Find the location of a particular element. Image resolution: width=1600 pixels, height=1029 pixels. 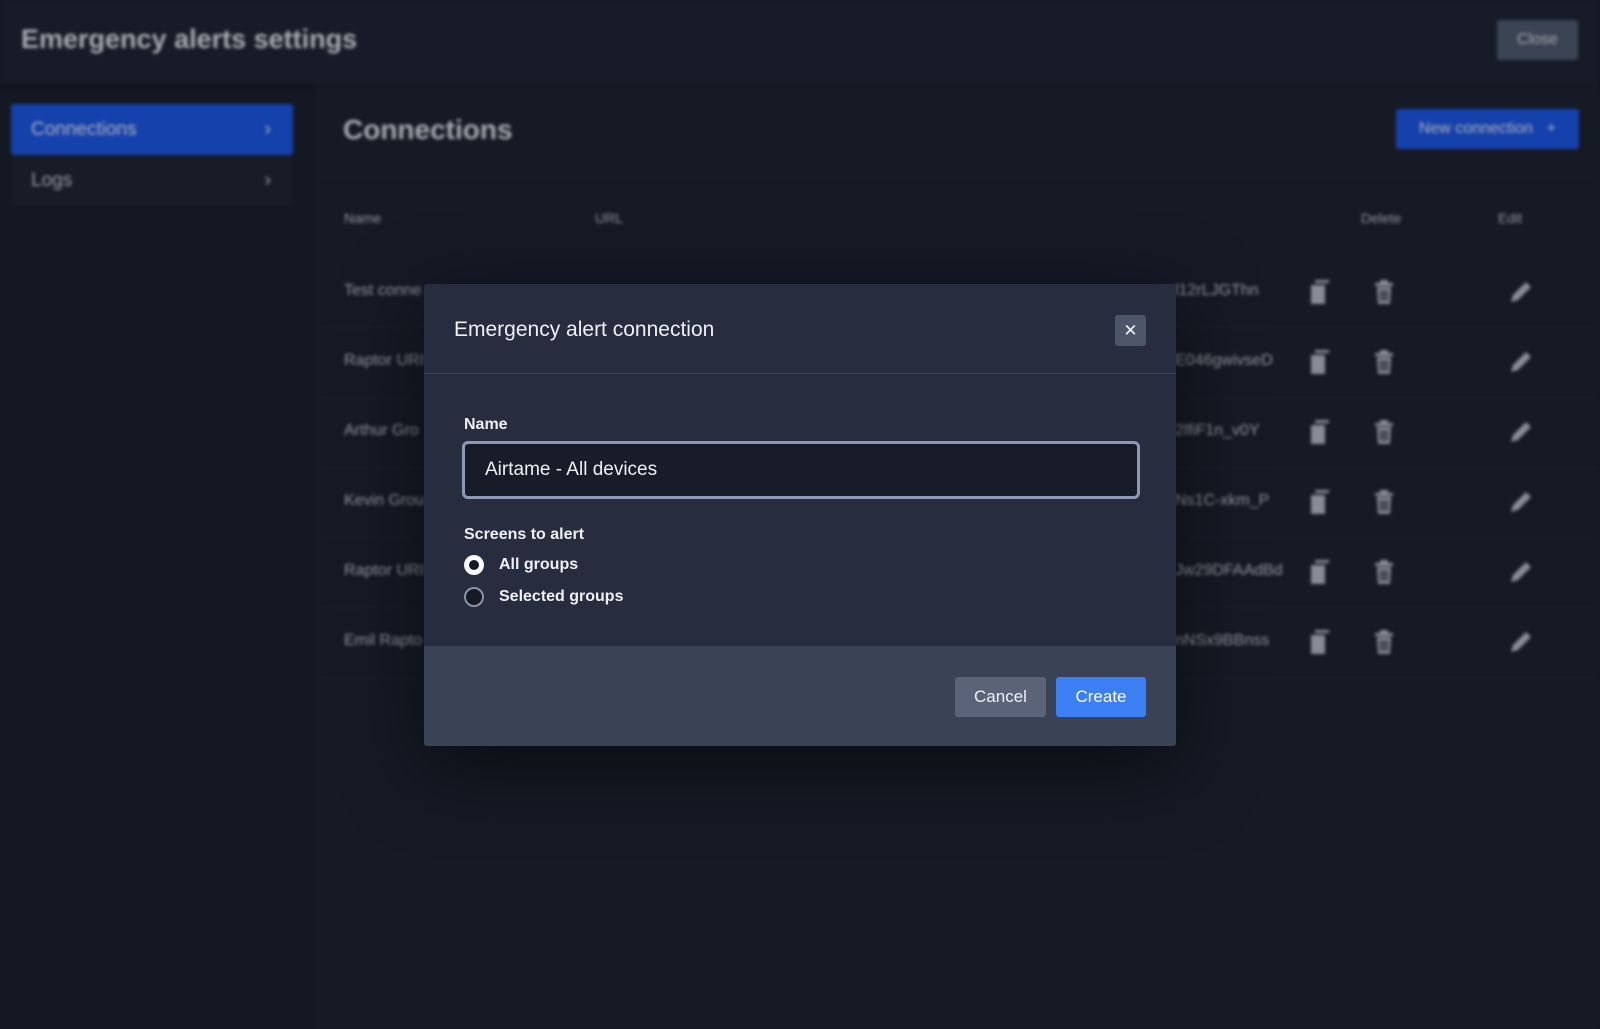

radio-option-selected-groups: Selected groups is located at coordinates (543, 597).